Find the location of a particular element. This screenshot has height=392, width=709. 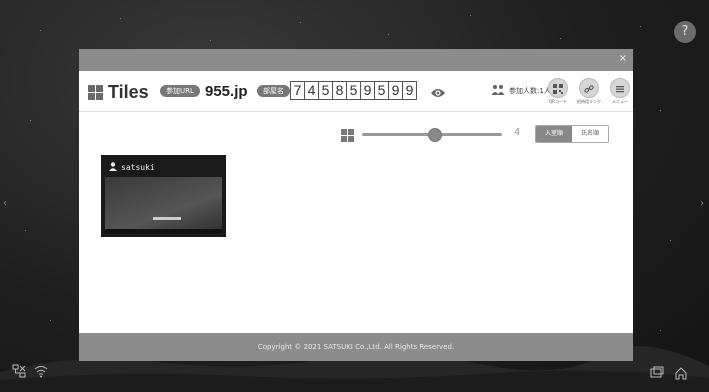

system-tray-left is located at coordinates (30, 371).